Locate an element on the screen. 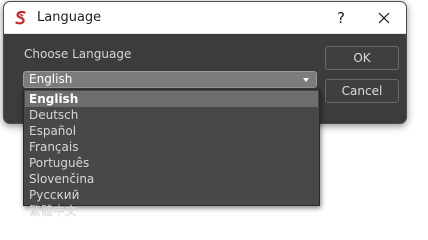 This screenshot has height=240, width=428. app-logo-icon is located at coordinates (21, 18).